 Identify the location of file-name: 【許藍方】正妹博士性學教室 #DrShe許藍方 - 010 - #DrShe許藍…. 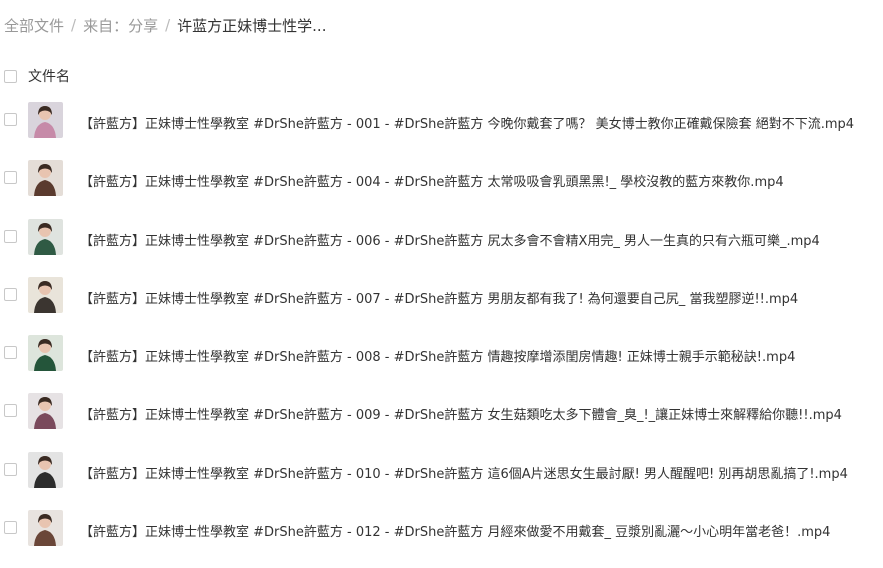
(464, 472).